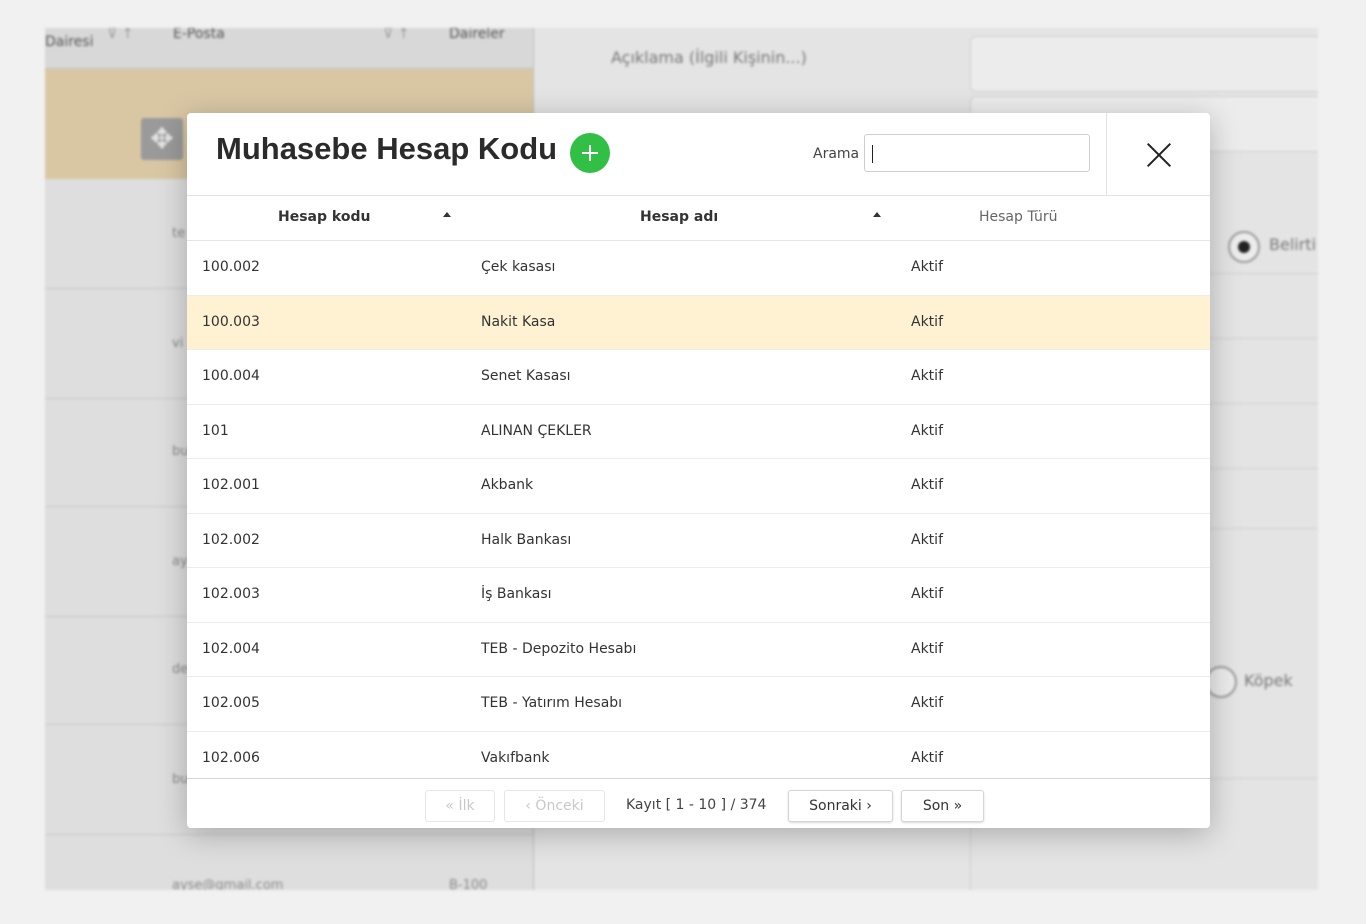  Describe the element at coordinates (698, 154) in the screenshot. I see `modal-header: Muhasebe Hesap Kodu Arama` at that location.